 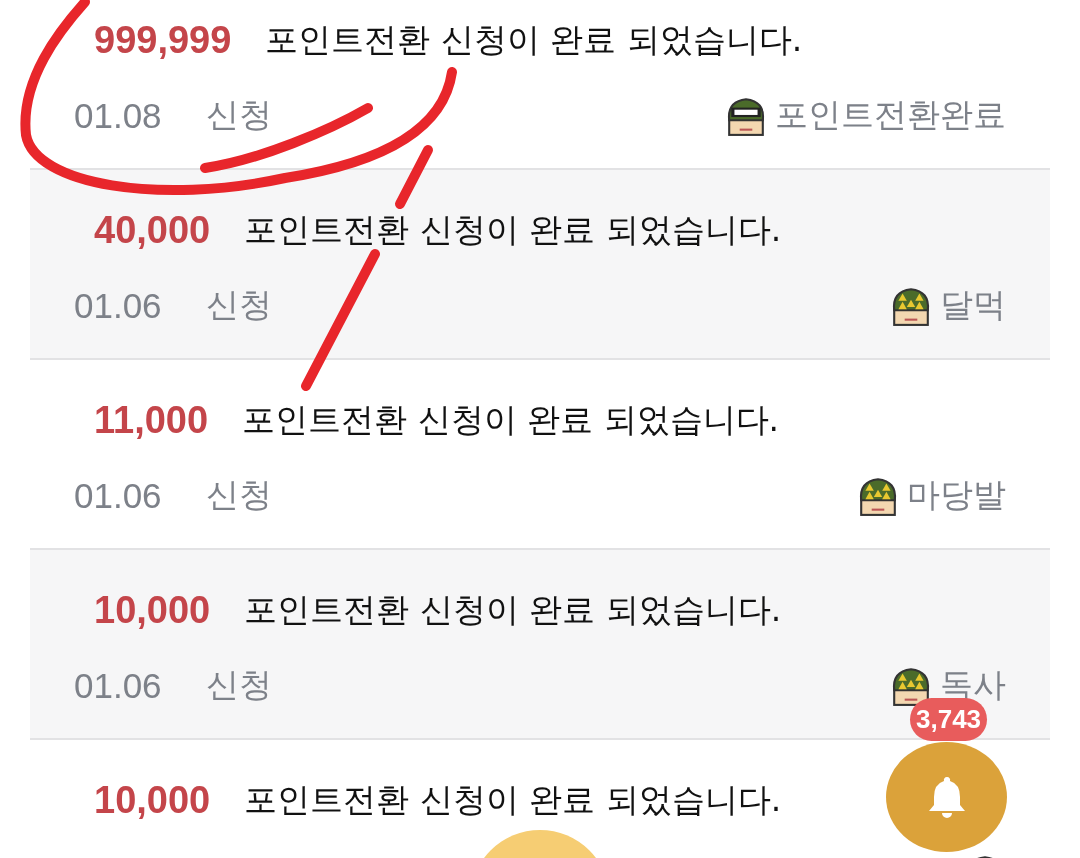 What do you see at coordinates (946, 797) in the screenshot?
I see `bell-icon` at bounding box center [946, 797].